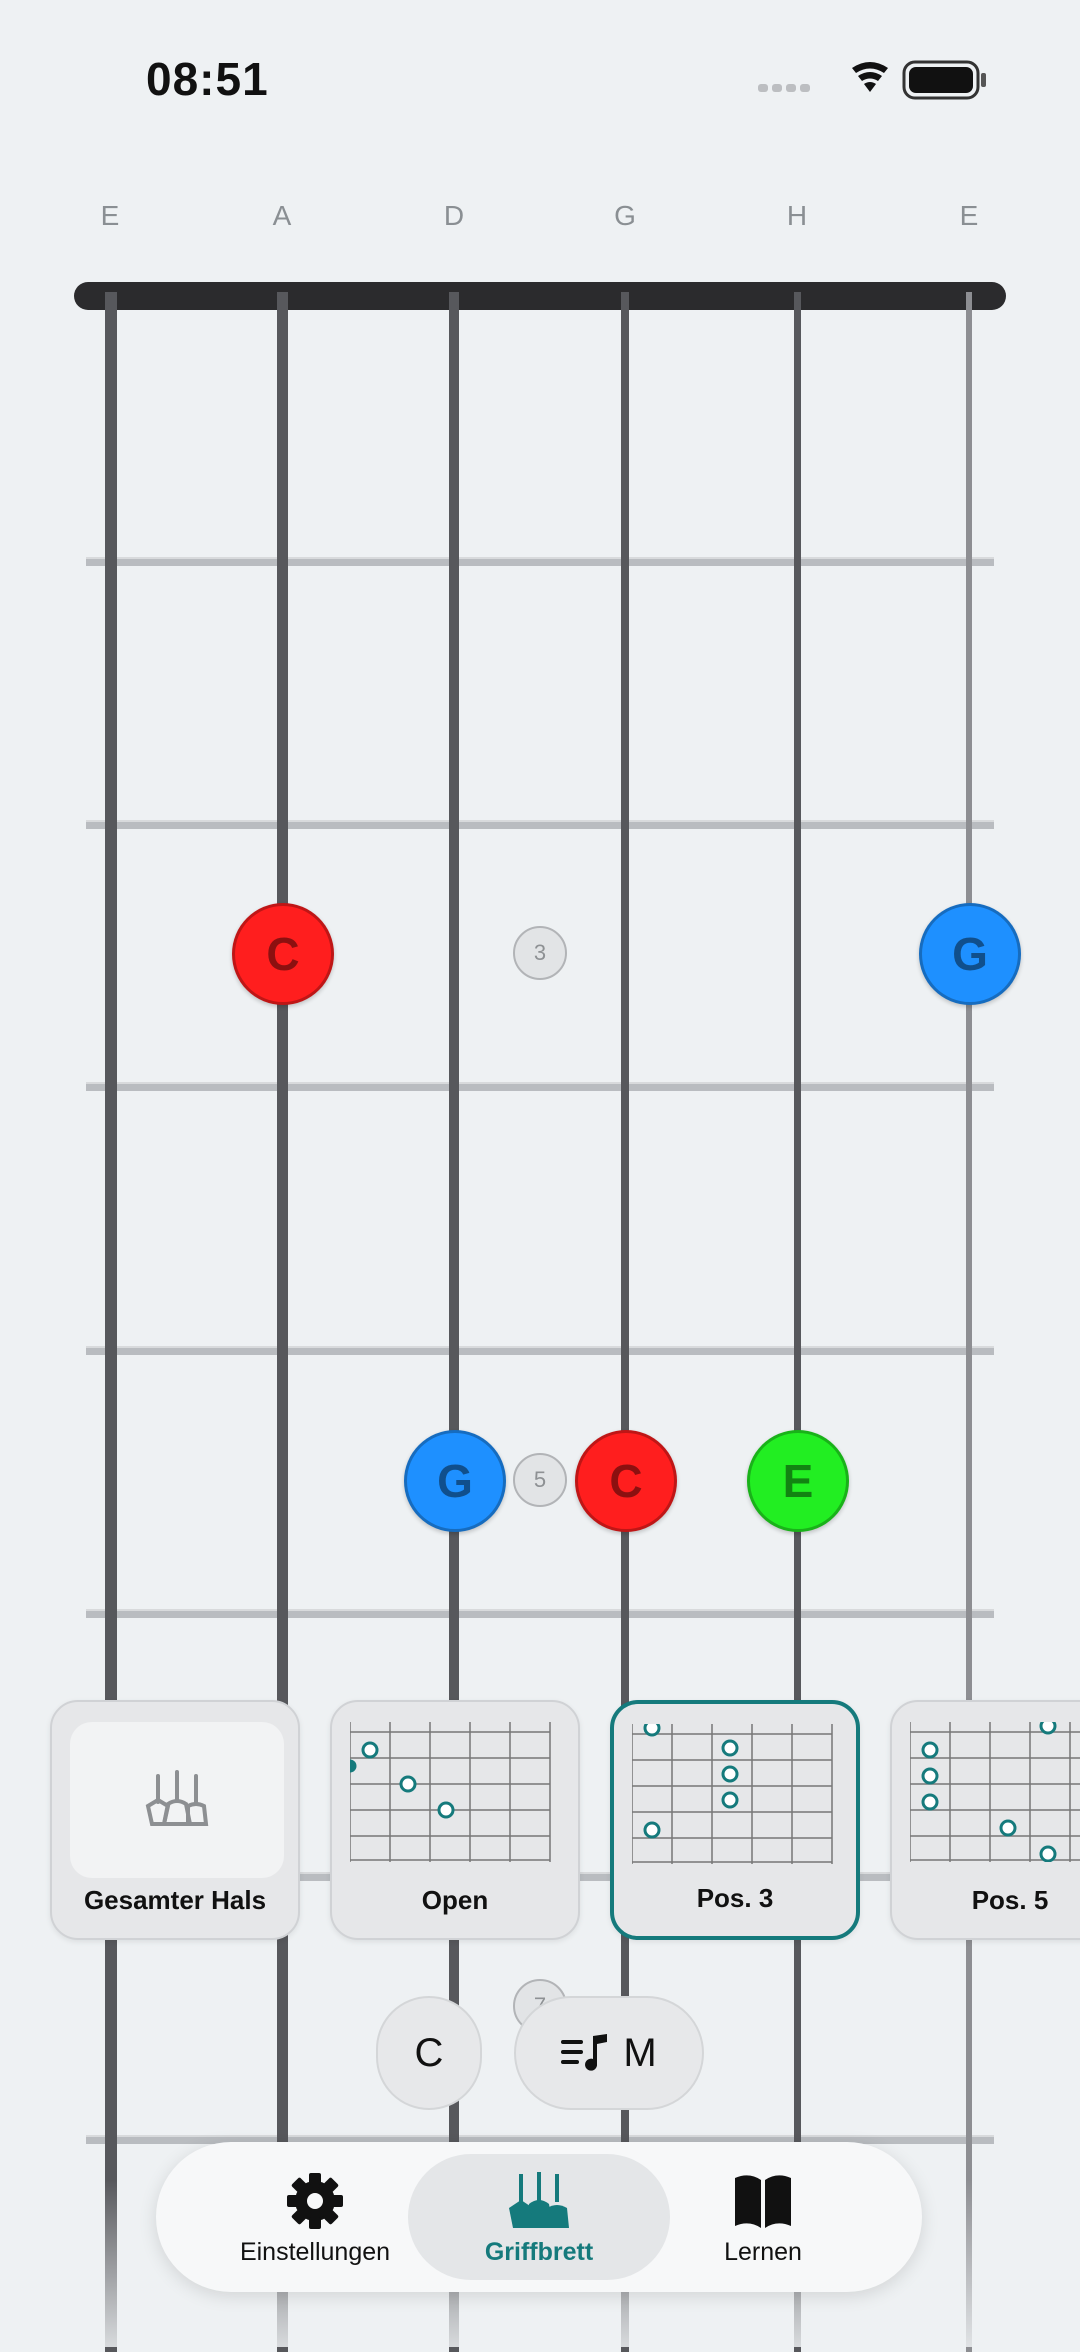 The image size is (1080, 2352). I want to click on string-label-5: H, so click(797, 215).